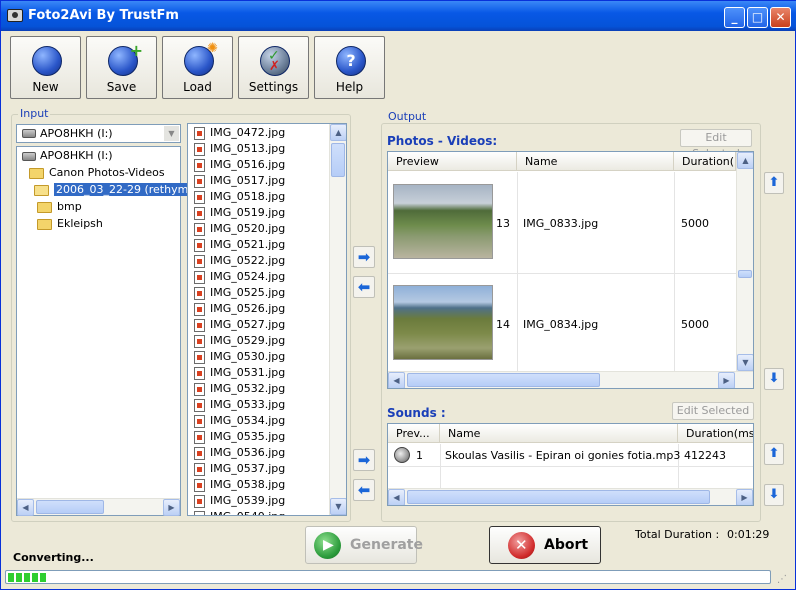  Describe the element at coordinates (757, 17) in the screenshot. I see `maximize-button: □` at that location.